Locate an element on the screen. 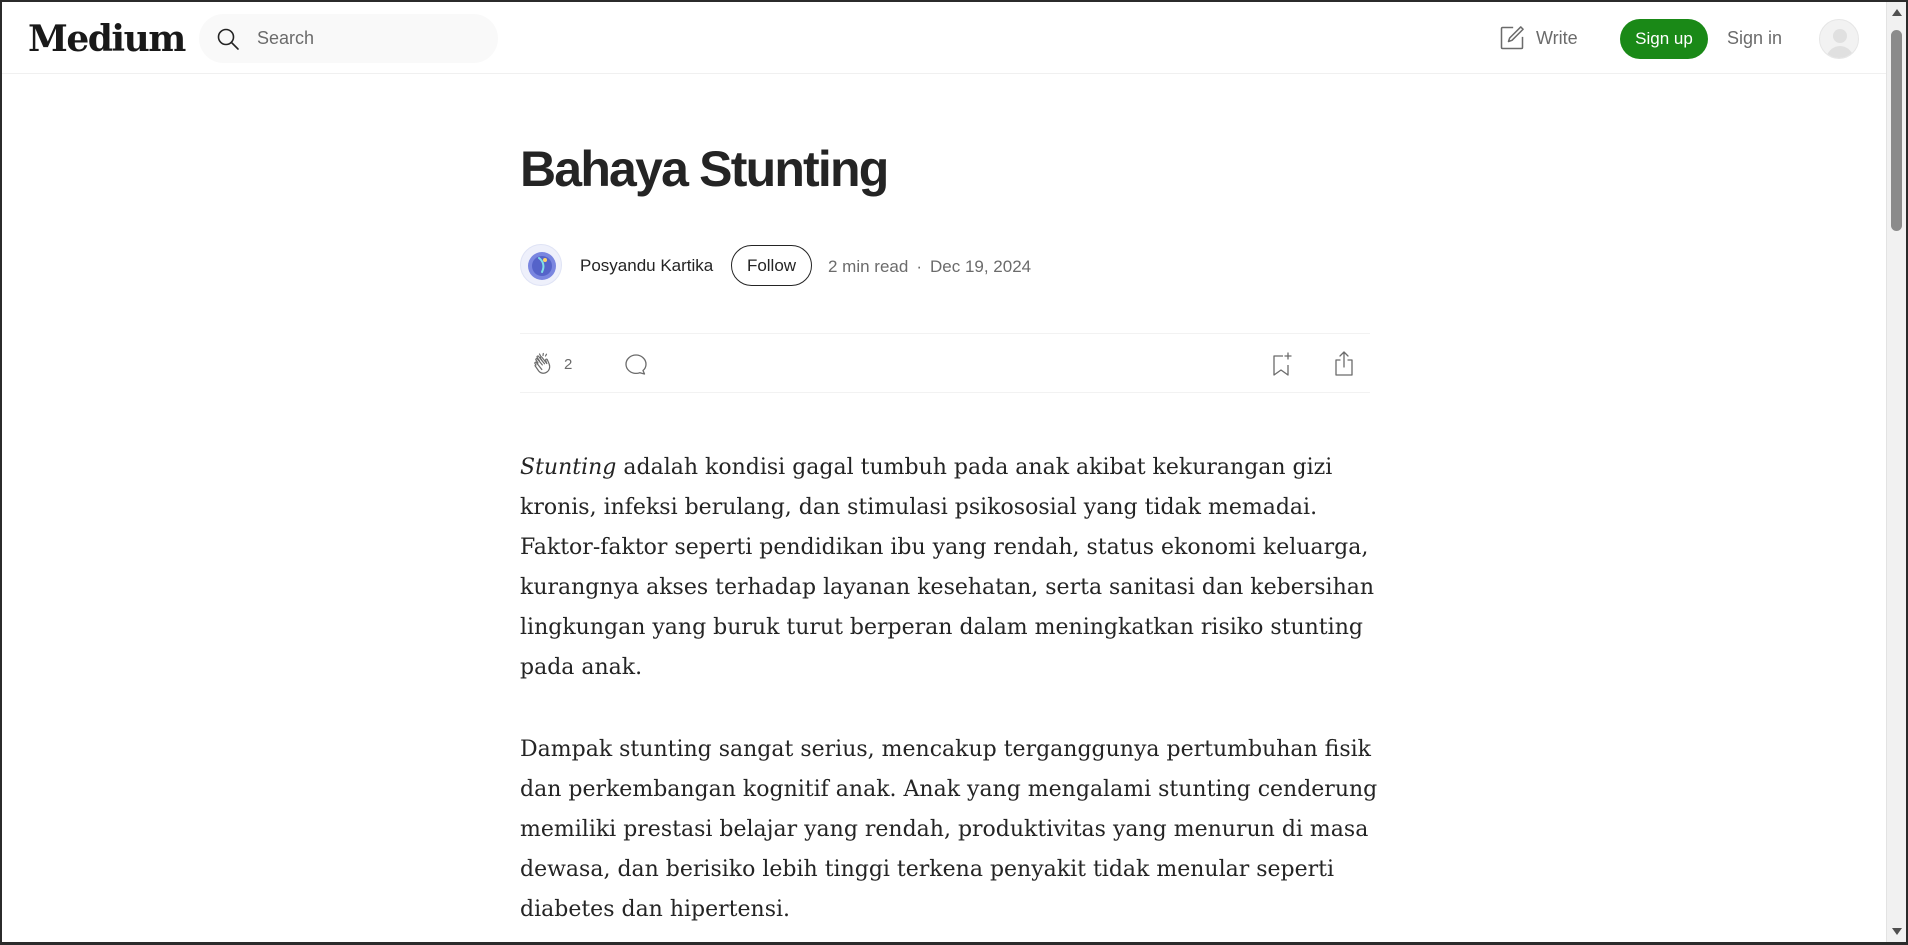  read-time: 2 min read is located at coordinates (868, 266).